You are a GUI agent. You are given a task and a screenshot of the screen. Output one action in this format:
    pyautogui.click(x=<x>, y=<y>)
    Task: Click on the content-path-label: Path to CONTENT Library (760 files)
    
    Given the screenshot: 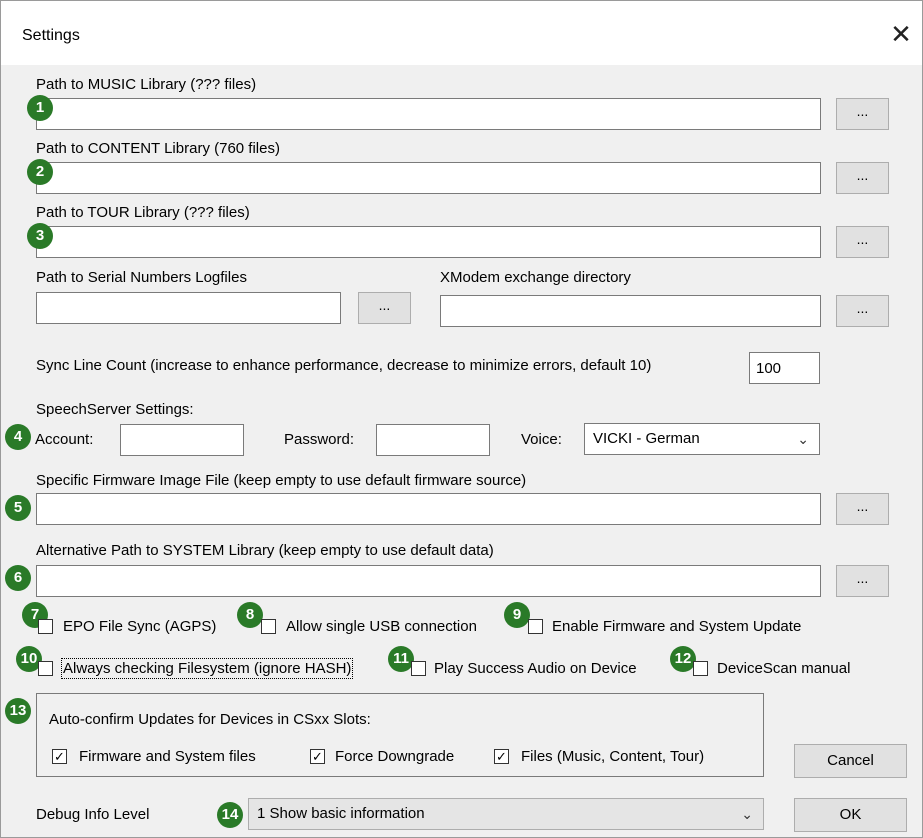 What is the action you would take?
    pyautogui.click(x=158, y=148)
    